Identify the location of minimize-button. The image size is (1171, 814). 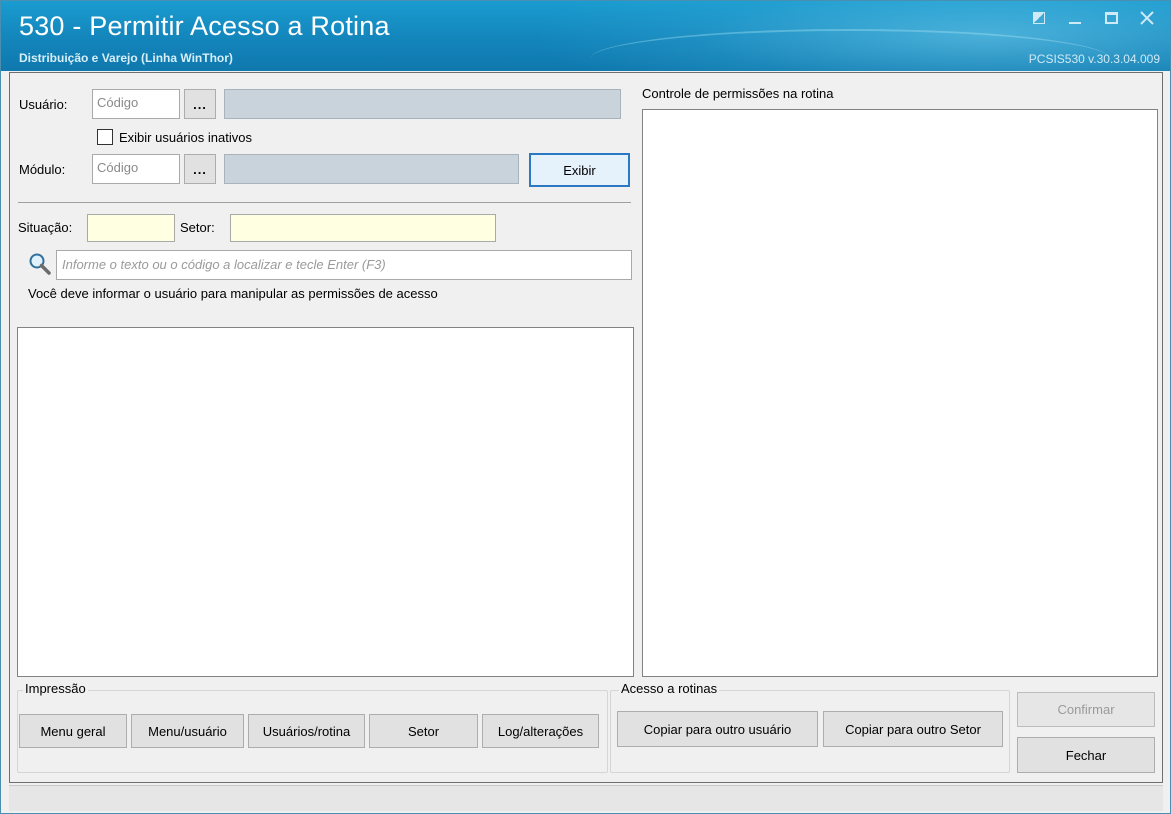
(1075, 18).